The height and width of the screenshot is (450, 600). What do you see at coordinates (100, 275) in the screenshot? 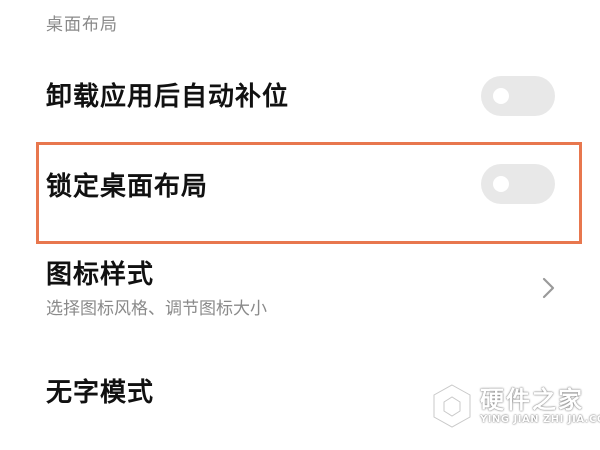
I see `setting-label-icon-style: 图标样式` at bounding box center [100, 275].